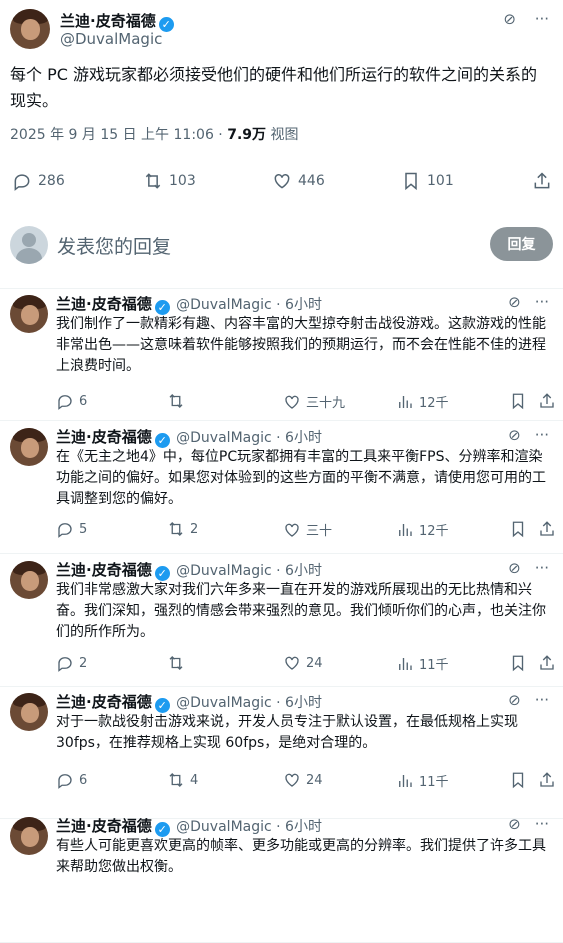 This screenshot has height=943, width=563. What do you see at coordinates (114, 245) in the screenshot?
I see `reply-input: 发表您的回复` at bounding box center [114, 245].